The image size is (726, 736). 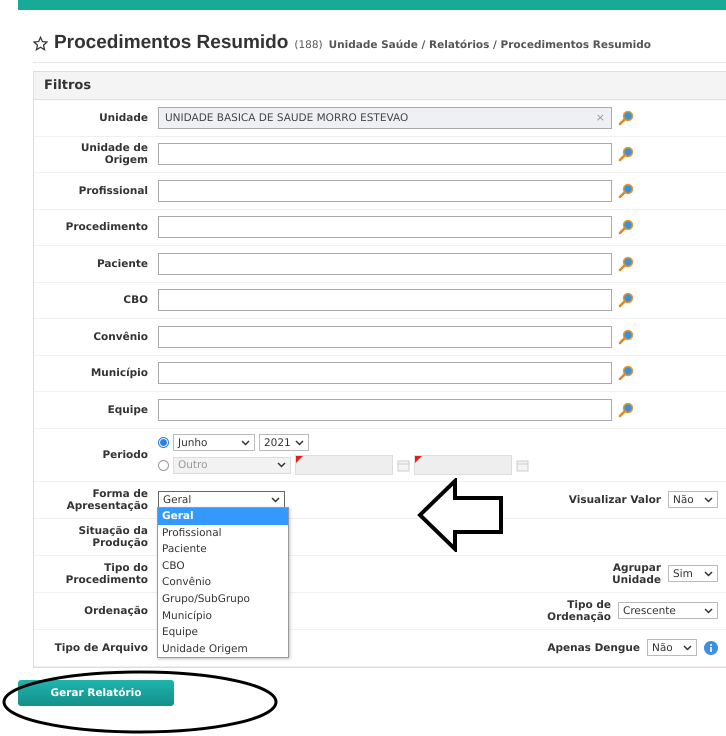 What do you see at coordinates (284, 442) in the screenshot?
I see `year-select: 2021` at bounding box center [284, 442].